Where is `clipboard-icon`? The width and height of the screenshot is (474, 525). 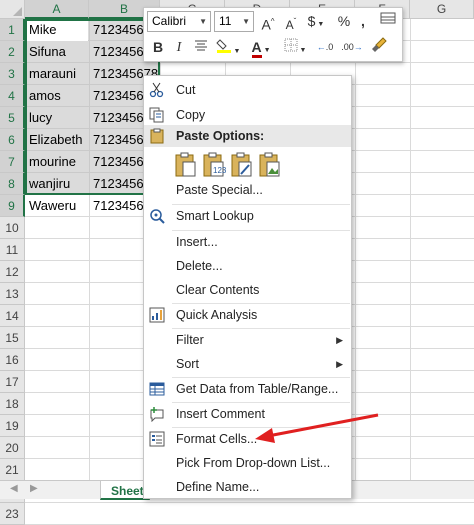
clipboard-icon is located at coordinates (157, 139).